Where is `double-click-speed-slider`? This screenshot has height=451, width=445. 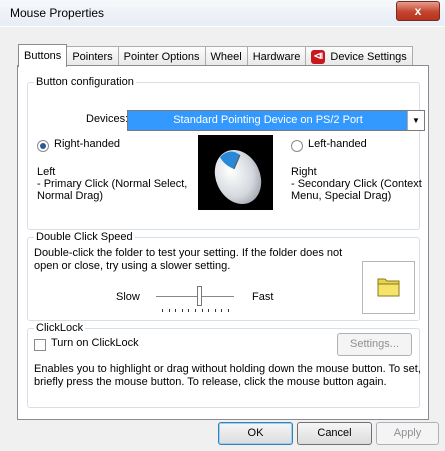 double-click-speed-slider is located at coordinates (178, 278).